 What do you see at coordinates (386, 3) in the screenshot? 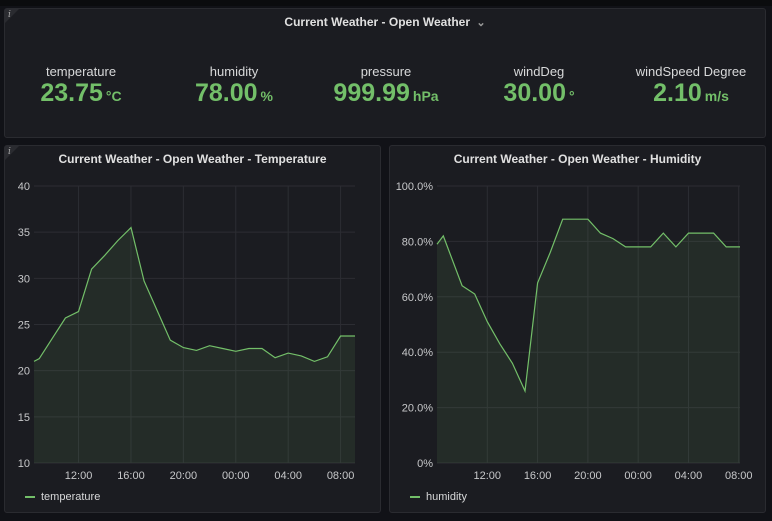
I see `top-bar` at bounding box center [386, 3].